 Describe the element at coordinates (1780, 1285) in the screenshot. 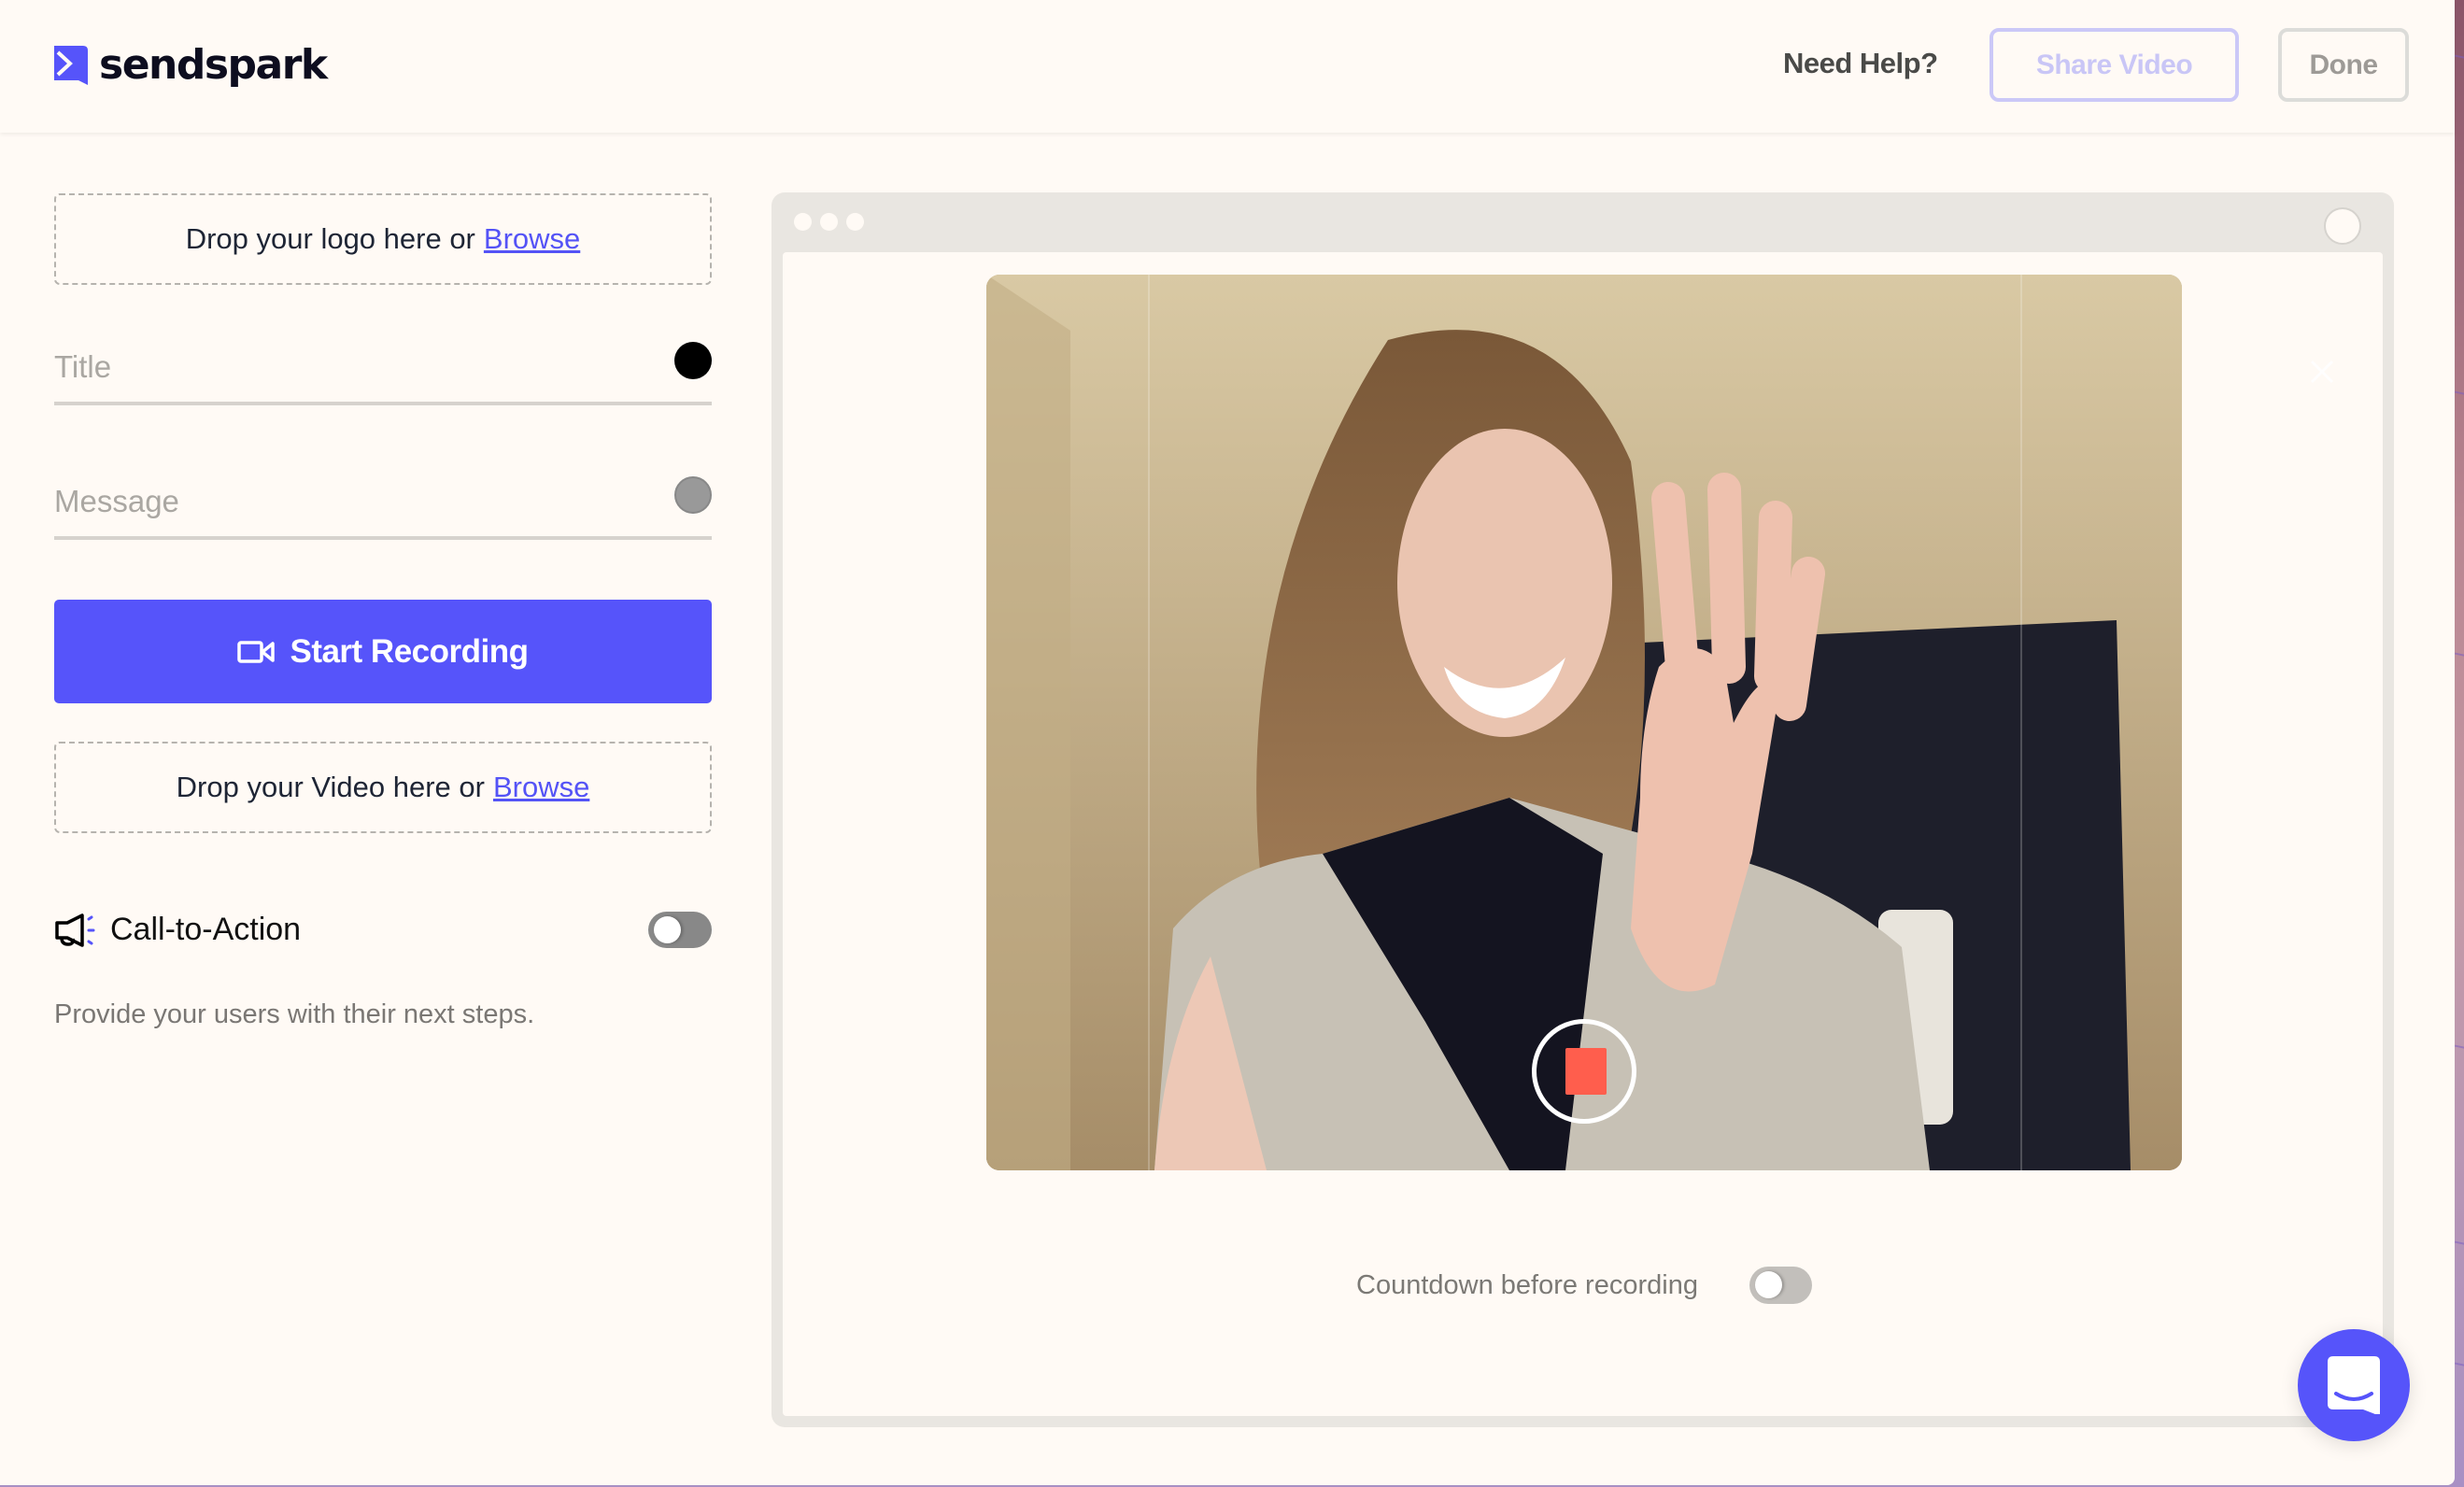

I see `countdown-toggle` at that location.